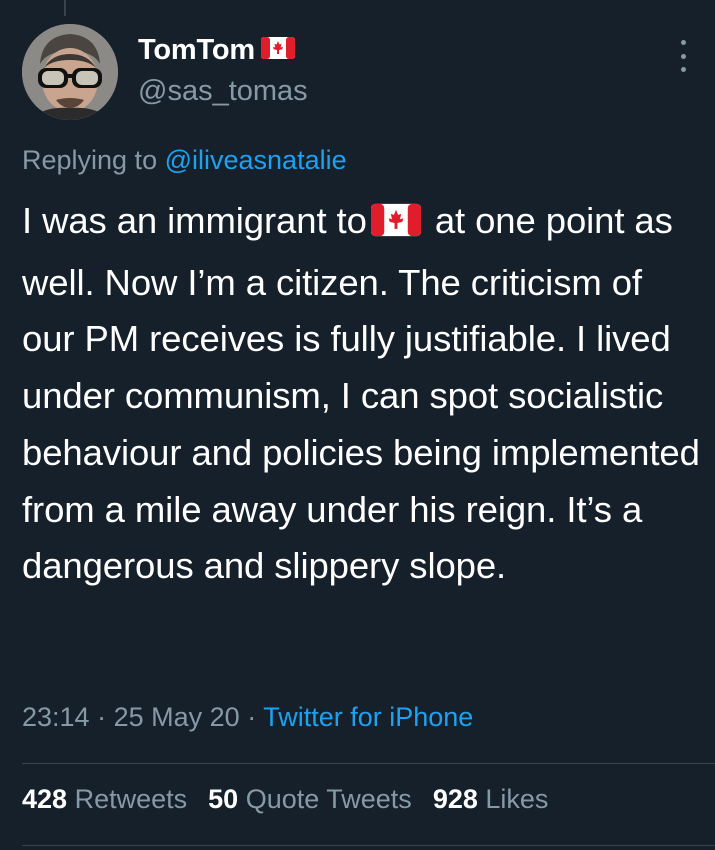 The width and height of the screenshot is (715, 850). I want to click on avatar, so click(70, 72).